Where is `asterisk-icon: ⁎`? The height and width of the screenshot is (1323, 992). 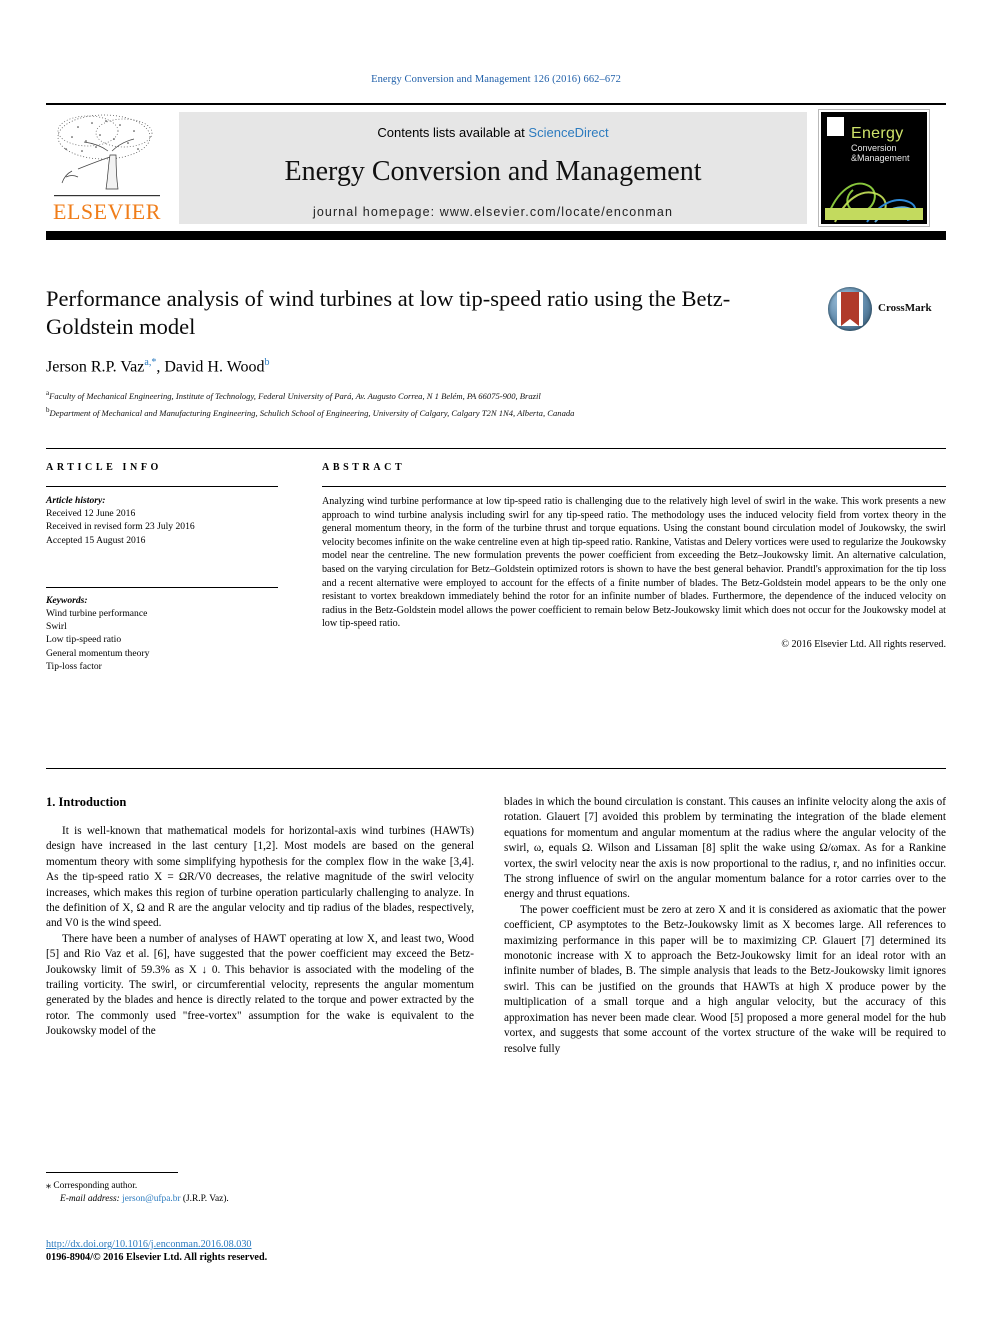 asterisk-icon: ⁎ is located at coordinates (48, 1185).